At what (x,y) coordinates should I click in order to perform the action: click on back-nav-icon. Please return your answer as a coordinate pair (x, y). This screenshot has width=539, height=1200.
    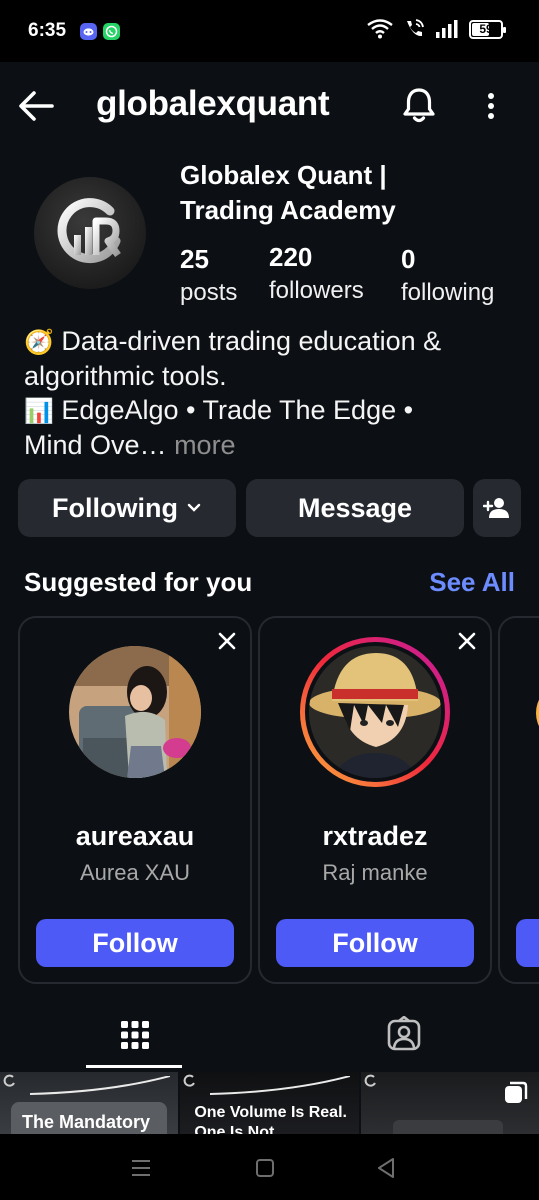
    Looking at the image, I should click on (386, 1168).